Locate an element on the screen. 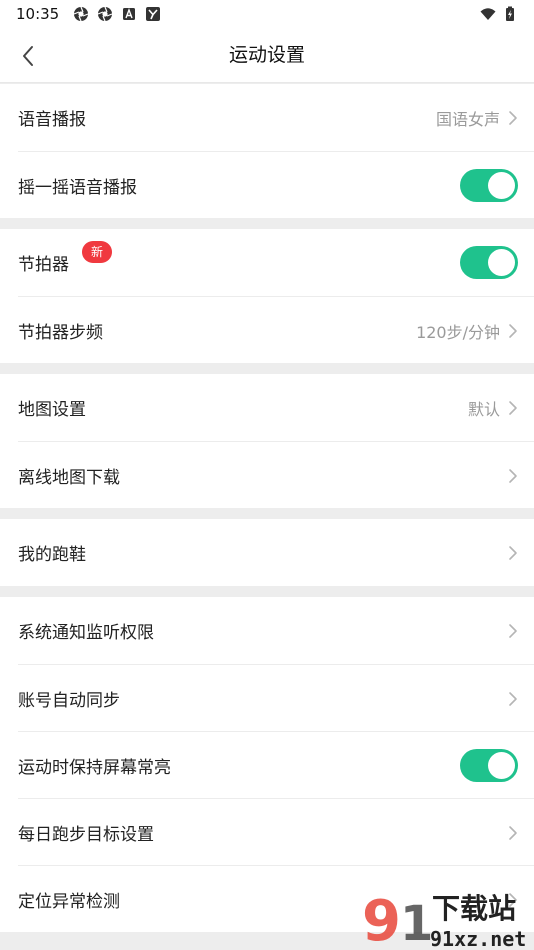 The height and width of the screenshot is (950, 534). row-account-auto-sync: 账号自动同步 is located at coordinates (276, 697).